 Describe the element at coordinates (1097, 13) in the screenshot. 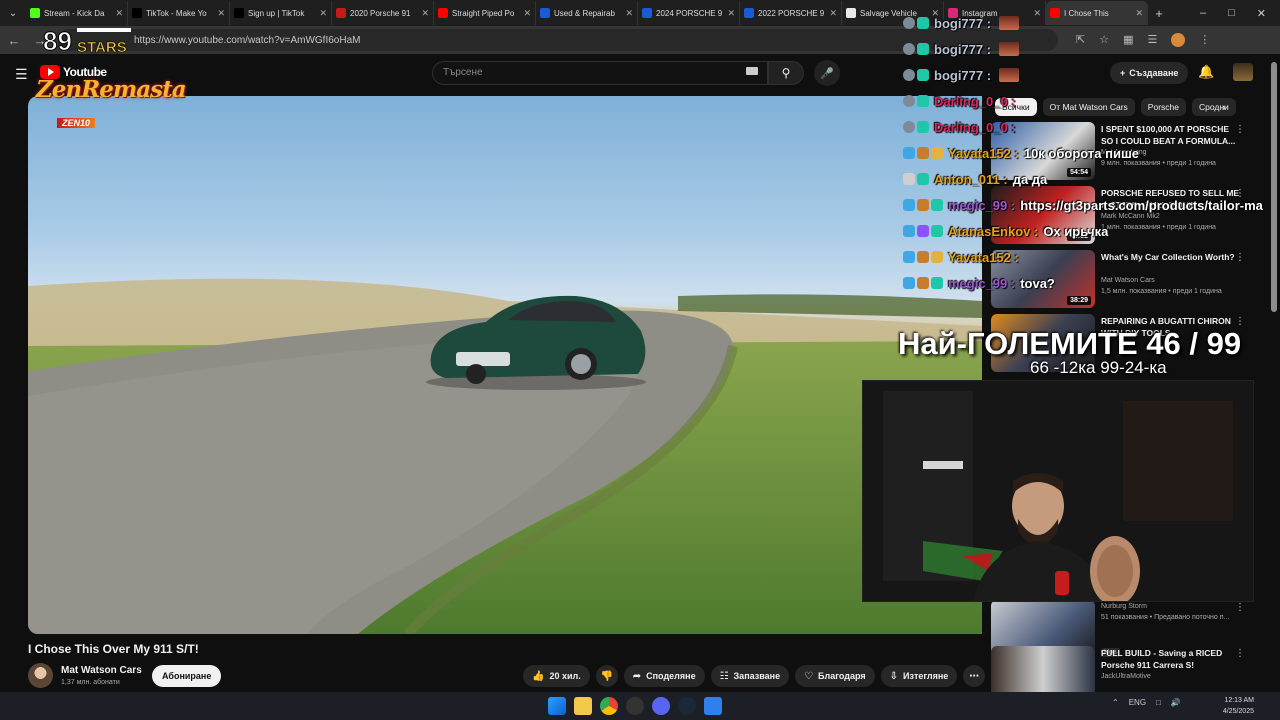

I see `browser-tab: I Chose This ✕` at that location.